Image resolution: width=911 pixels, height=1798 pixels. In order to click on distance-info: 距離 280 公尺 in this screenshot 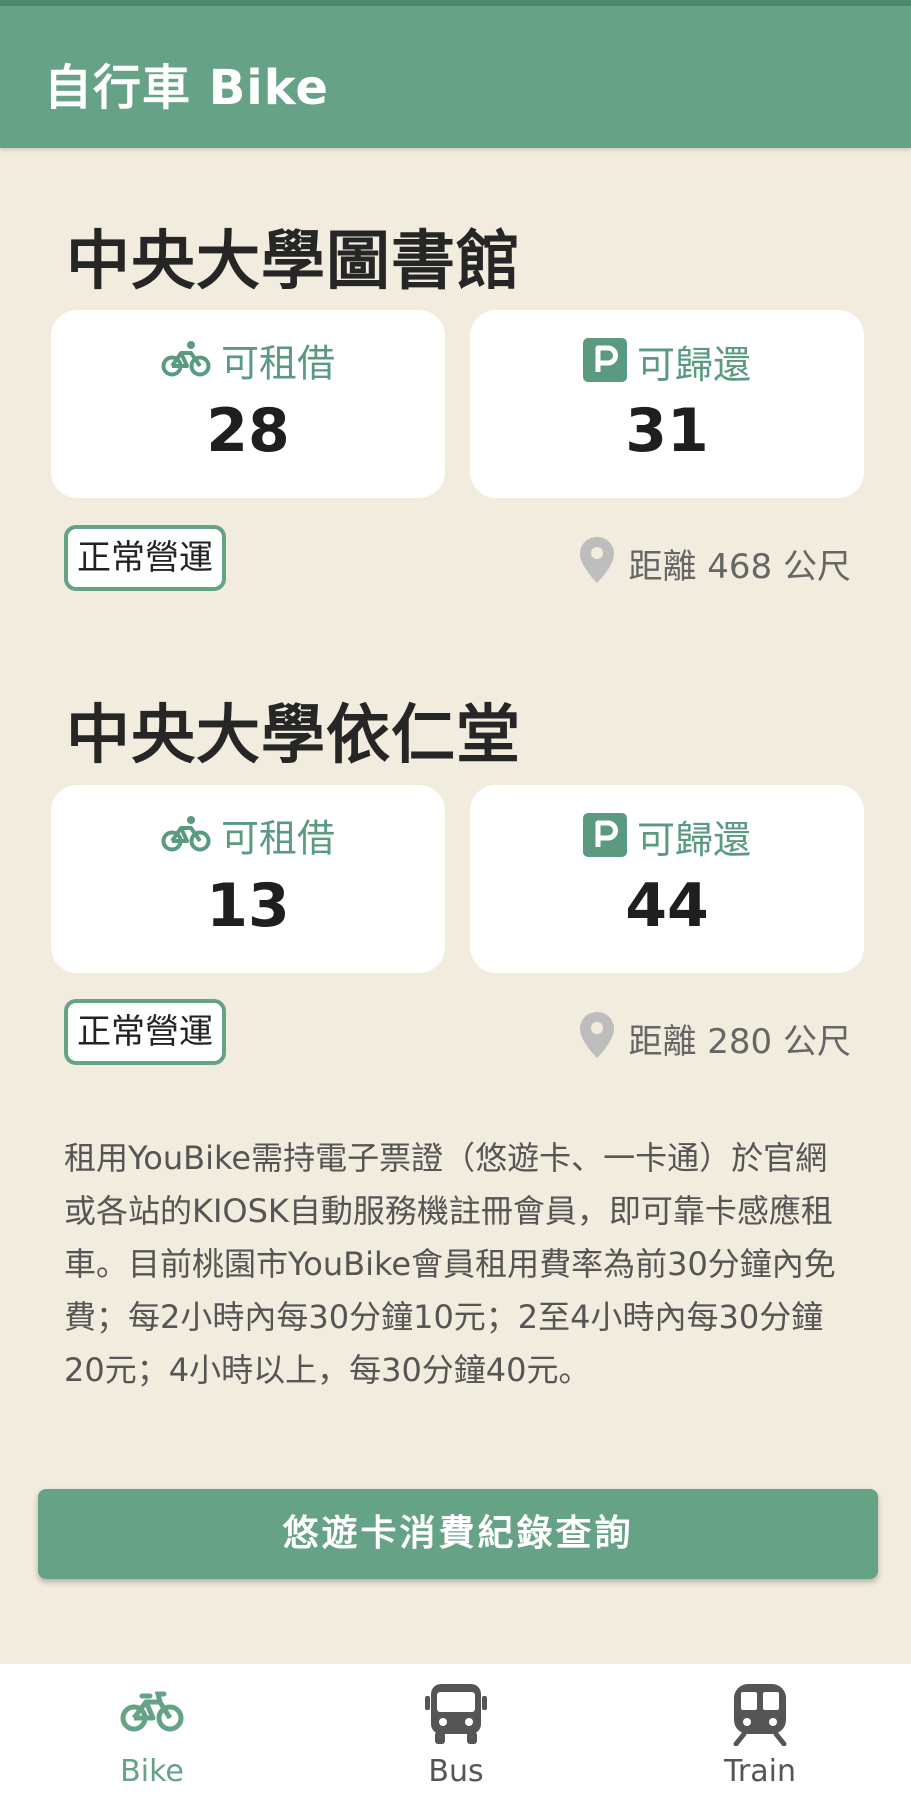, I will do `click(714, 1042)`.